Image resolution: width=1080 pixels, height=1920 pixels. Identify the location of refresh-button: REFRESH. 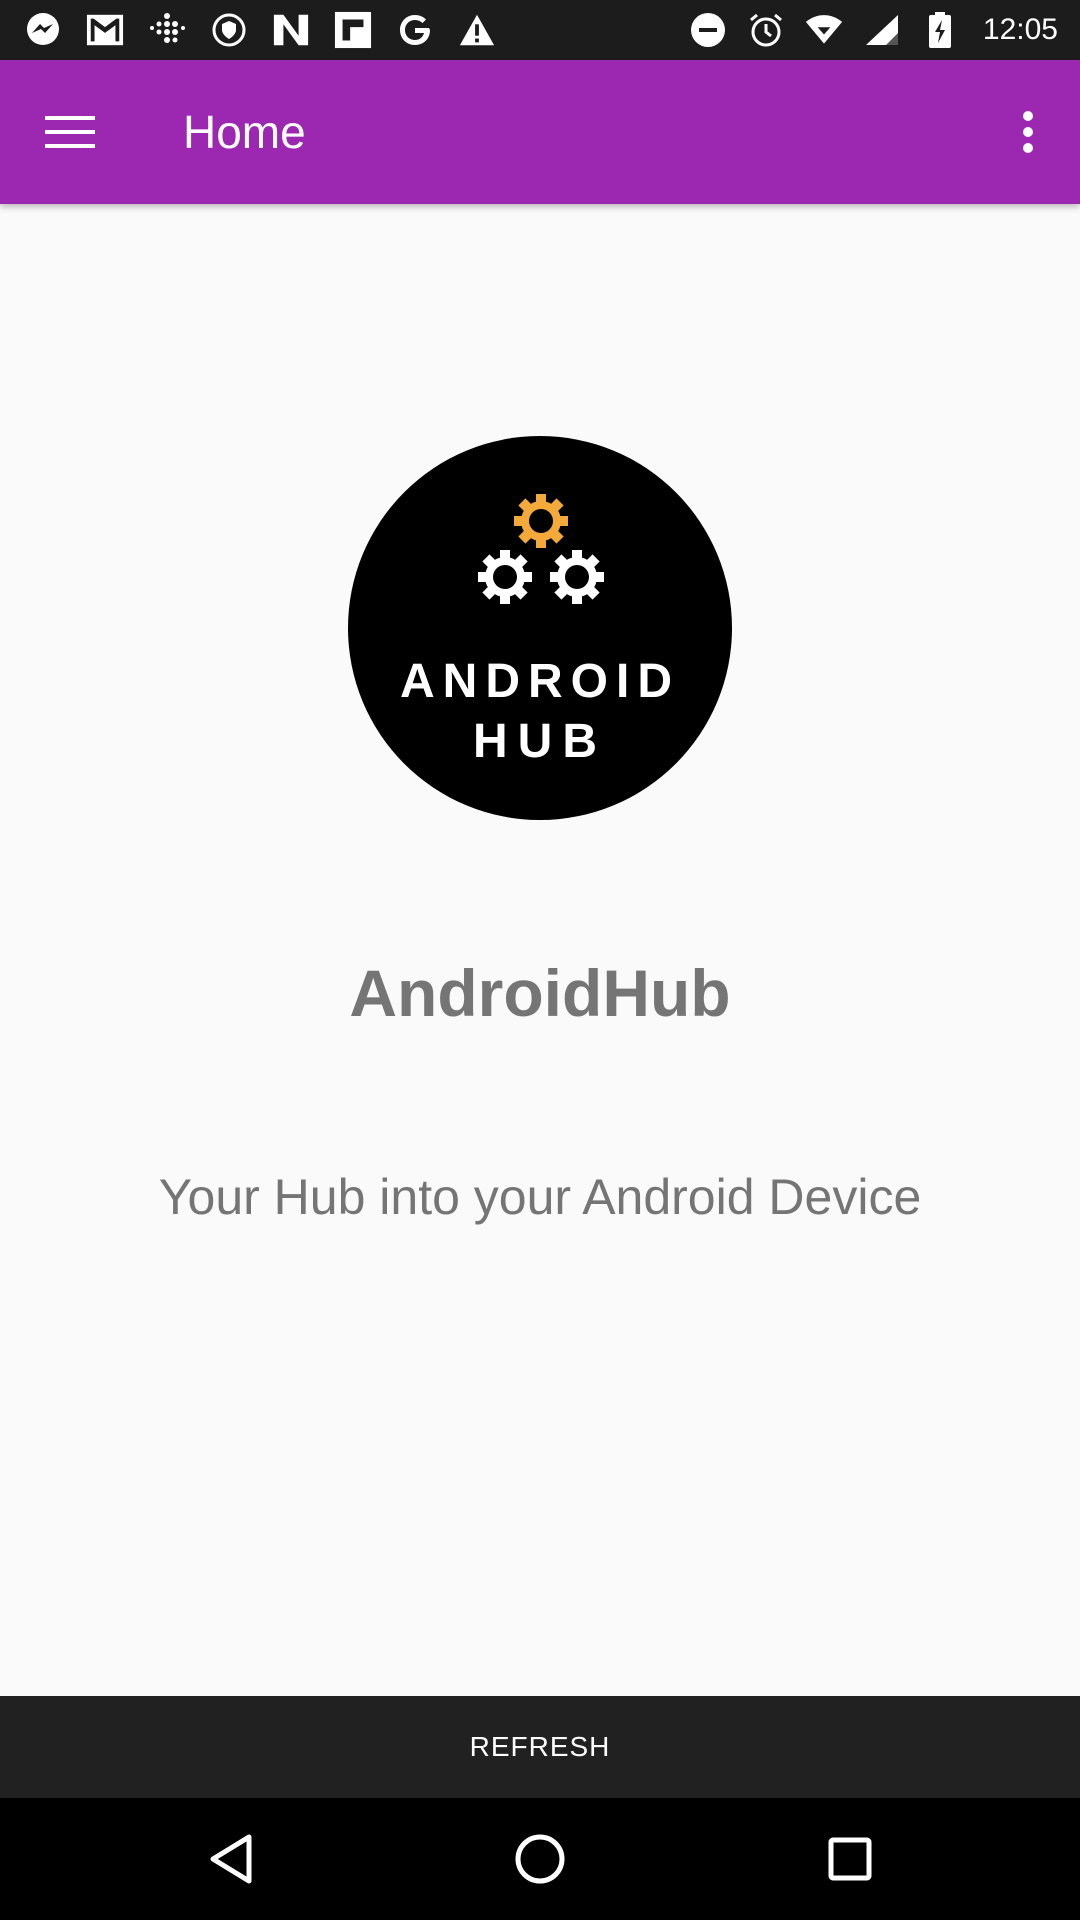
(540, 1747).